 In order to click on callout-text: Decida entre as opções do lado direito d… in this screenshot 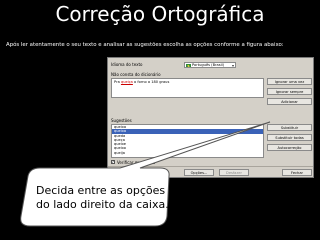, I will do `click(111, 198)`.